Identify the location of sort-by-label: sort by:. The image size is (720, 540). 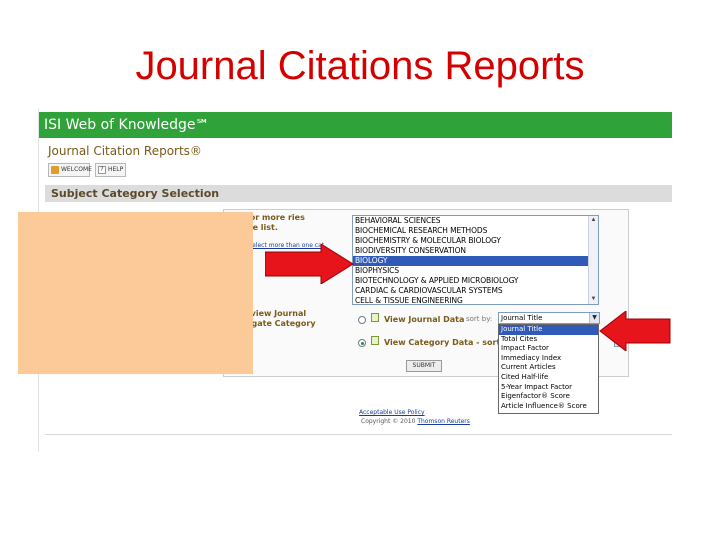
(479, 319).